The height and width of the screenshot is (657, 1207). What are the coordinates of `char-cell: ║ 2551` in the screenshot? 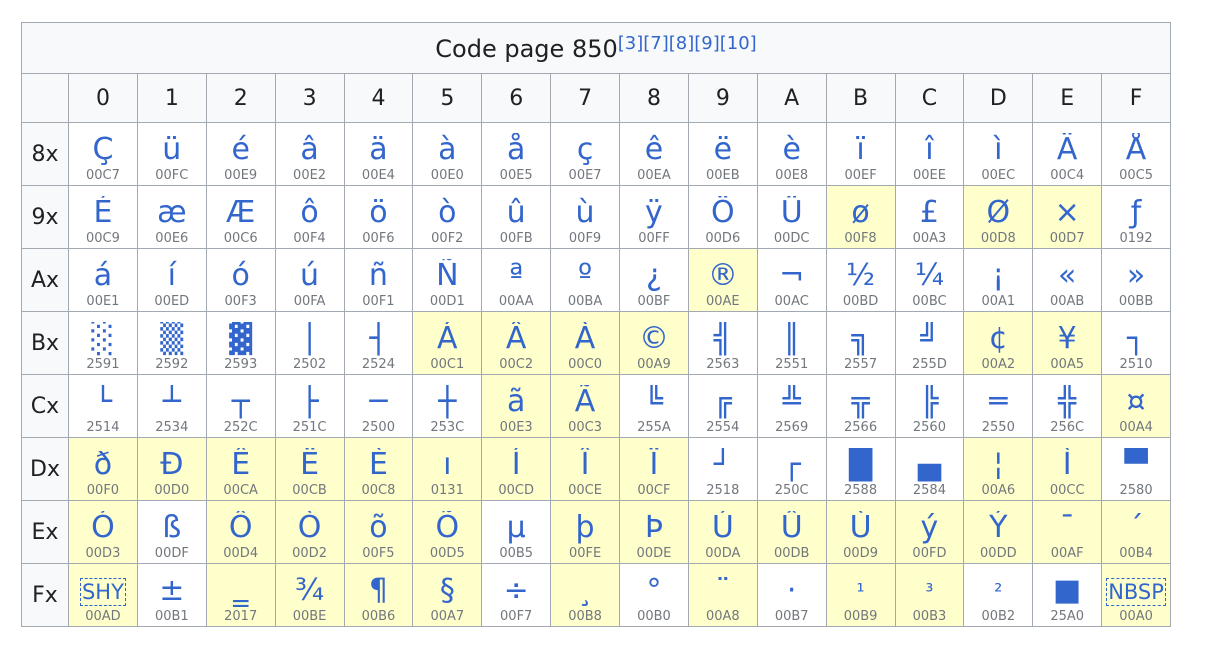 It's located at (791, 343).